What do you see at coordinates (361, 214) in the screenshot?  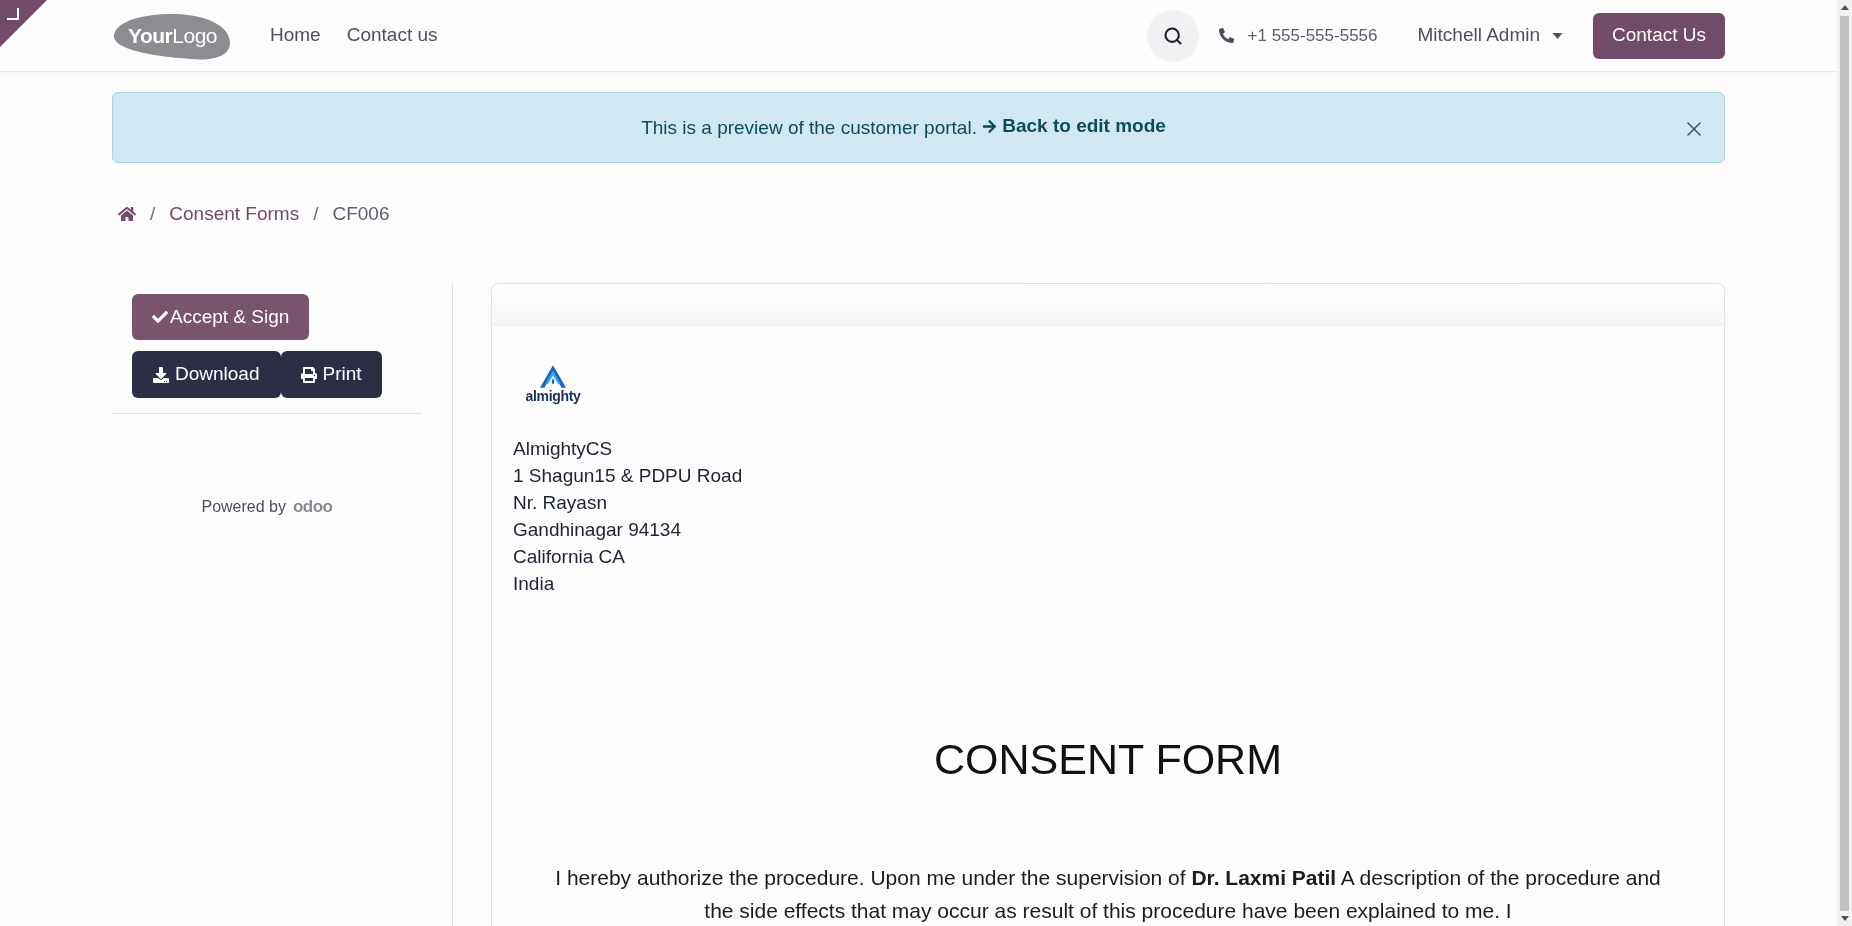 I see `breadcrumb-current: CF006` at bounding box center [361, 214].